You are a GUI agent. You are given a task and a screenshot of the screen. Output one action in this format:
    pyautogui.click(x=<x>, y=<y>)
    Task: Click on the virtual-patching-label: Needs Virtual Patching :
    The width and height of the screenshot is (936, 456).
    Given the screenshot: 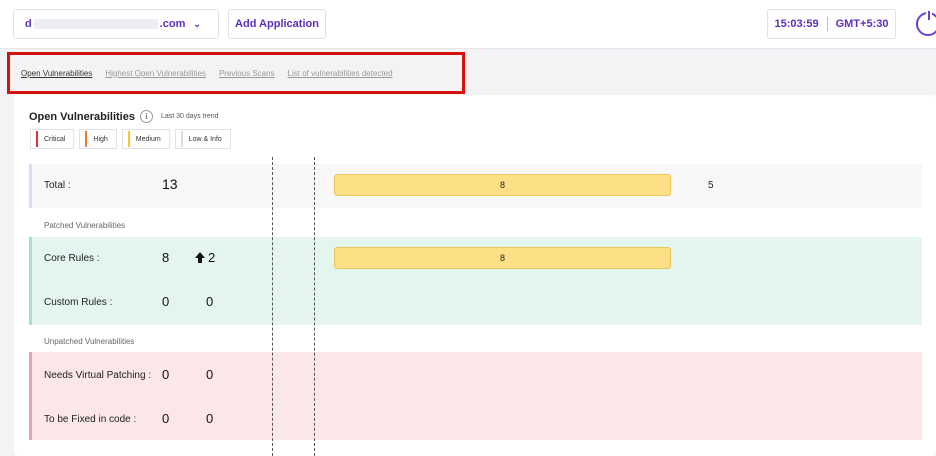 What is the action you would take?
    pyautogui.click(x=98, y=375)
    